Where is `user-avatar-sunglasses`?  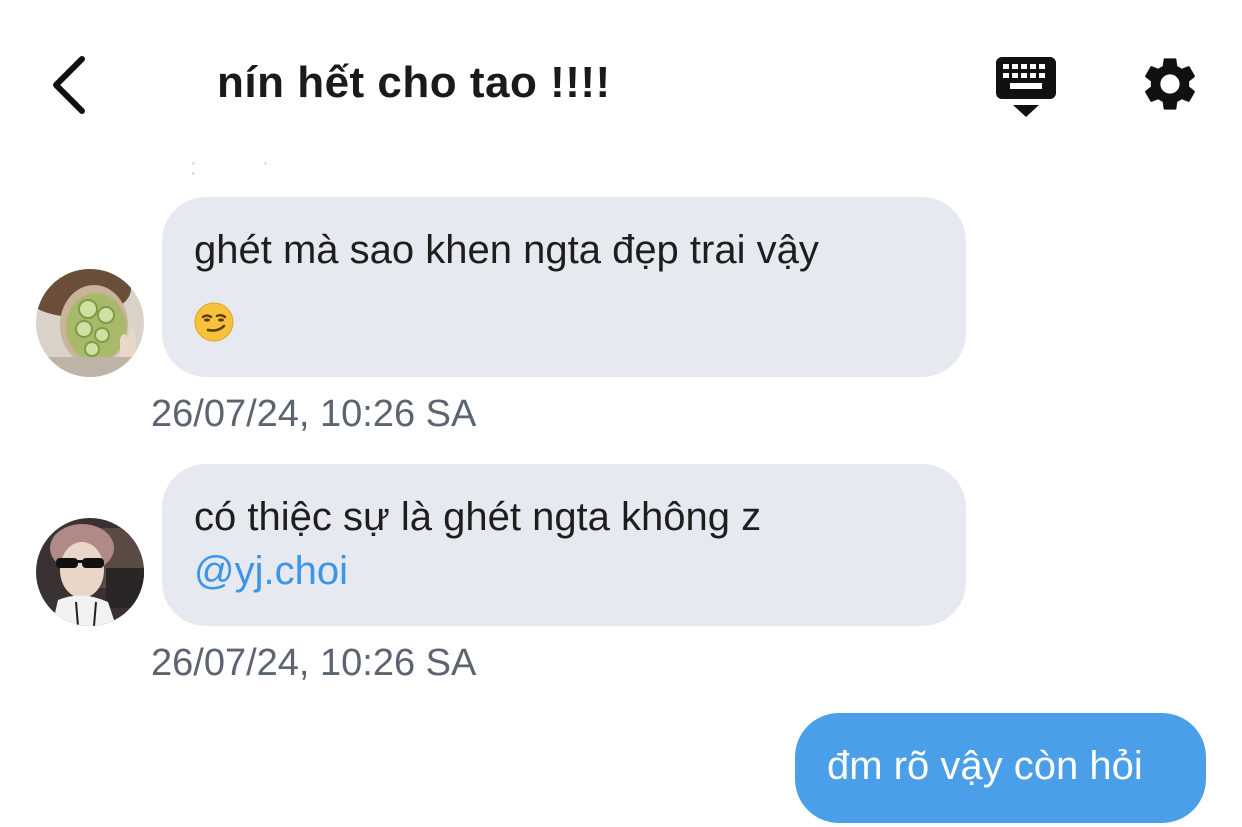
user-avatar-sunglasses is located at coordinates (90, 572).